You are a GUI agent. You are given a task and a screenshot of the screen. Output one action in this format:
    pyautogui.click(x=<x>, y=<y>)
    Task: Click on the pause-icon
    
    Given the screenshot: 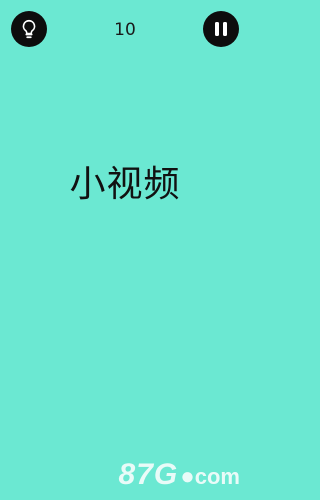 What is the action you would take?
    pyautogui.click(x=221, y=29)
    